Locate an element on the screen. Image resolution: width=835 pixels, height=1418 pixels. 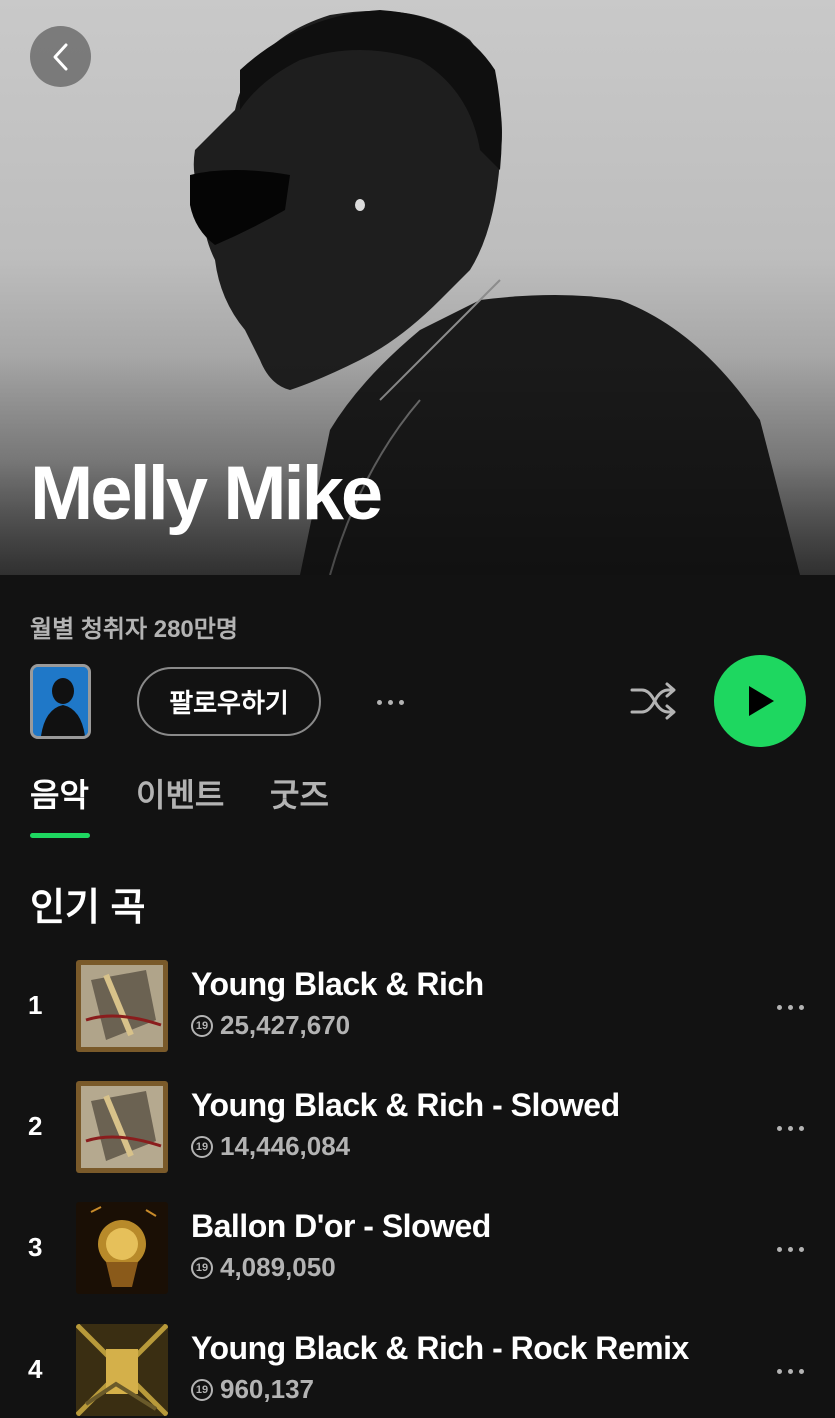
more-options-button is located at coordinates (390, 701).